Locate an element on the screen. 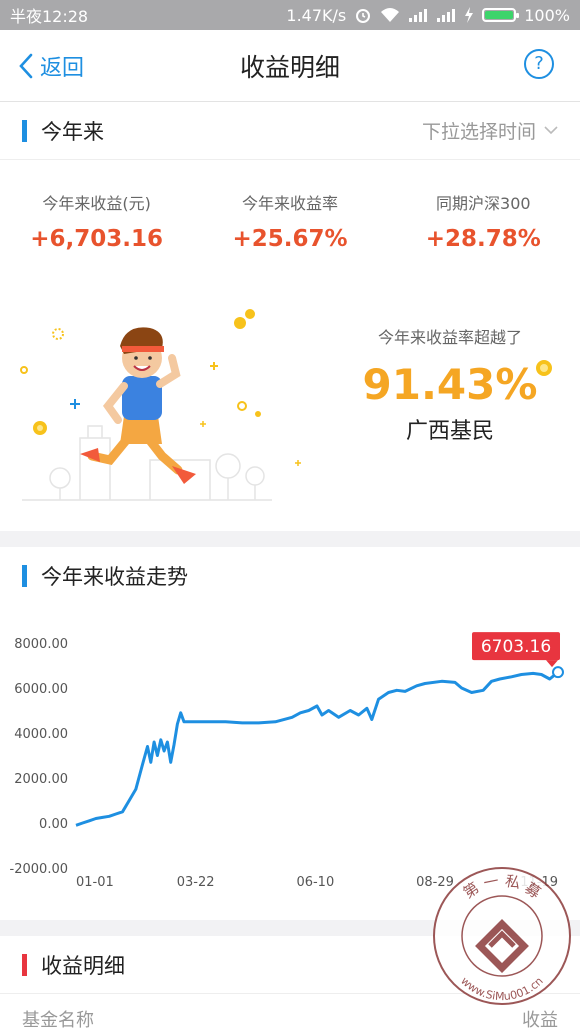 Image resolution: width=580 pixels, height=1031 pixels. col-income: 收益 is located at coordinates (540, 1020).